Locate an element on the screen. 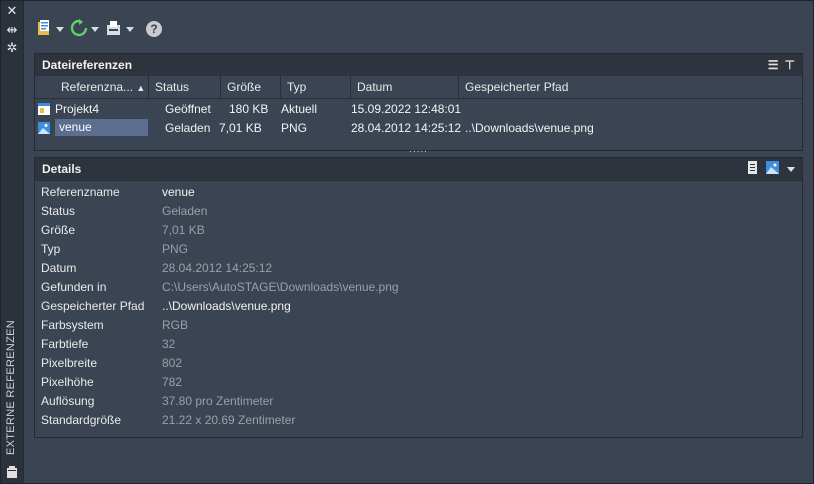 This screenshot has height=484, width=814. bind-button is located at coordinates (119, 29).